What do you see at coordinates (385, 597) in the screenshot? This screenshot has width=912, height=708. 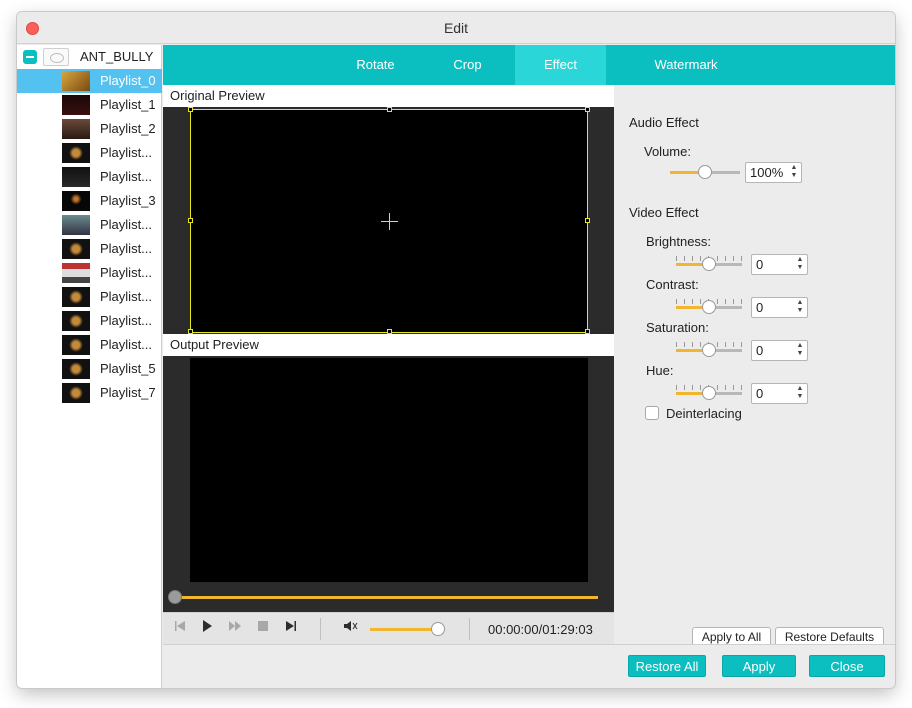 I see `progress-bar` at bounding box center [385, 597].